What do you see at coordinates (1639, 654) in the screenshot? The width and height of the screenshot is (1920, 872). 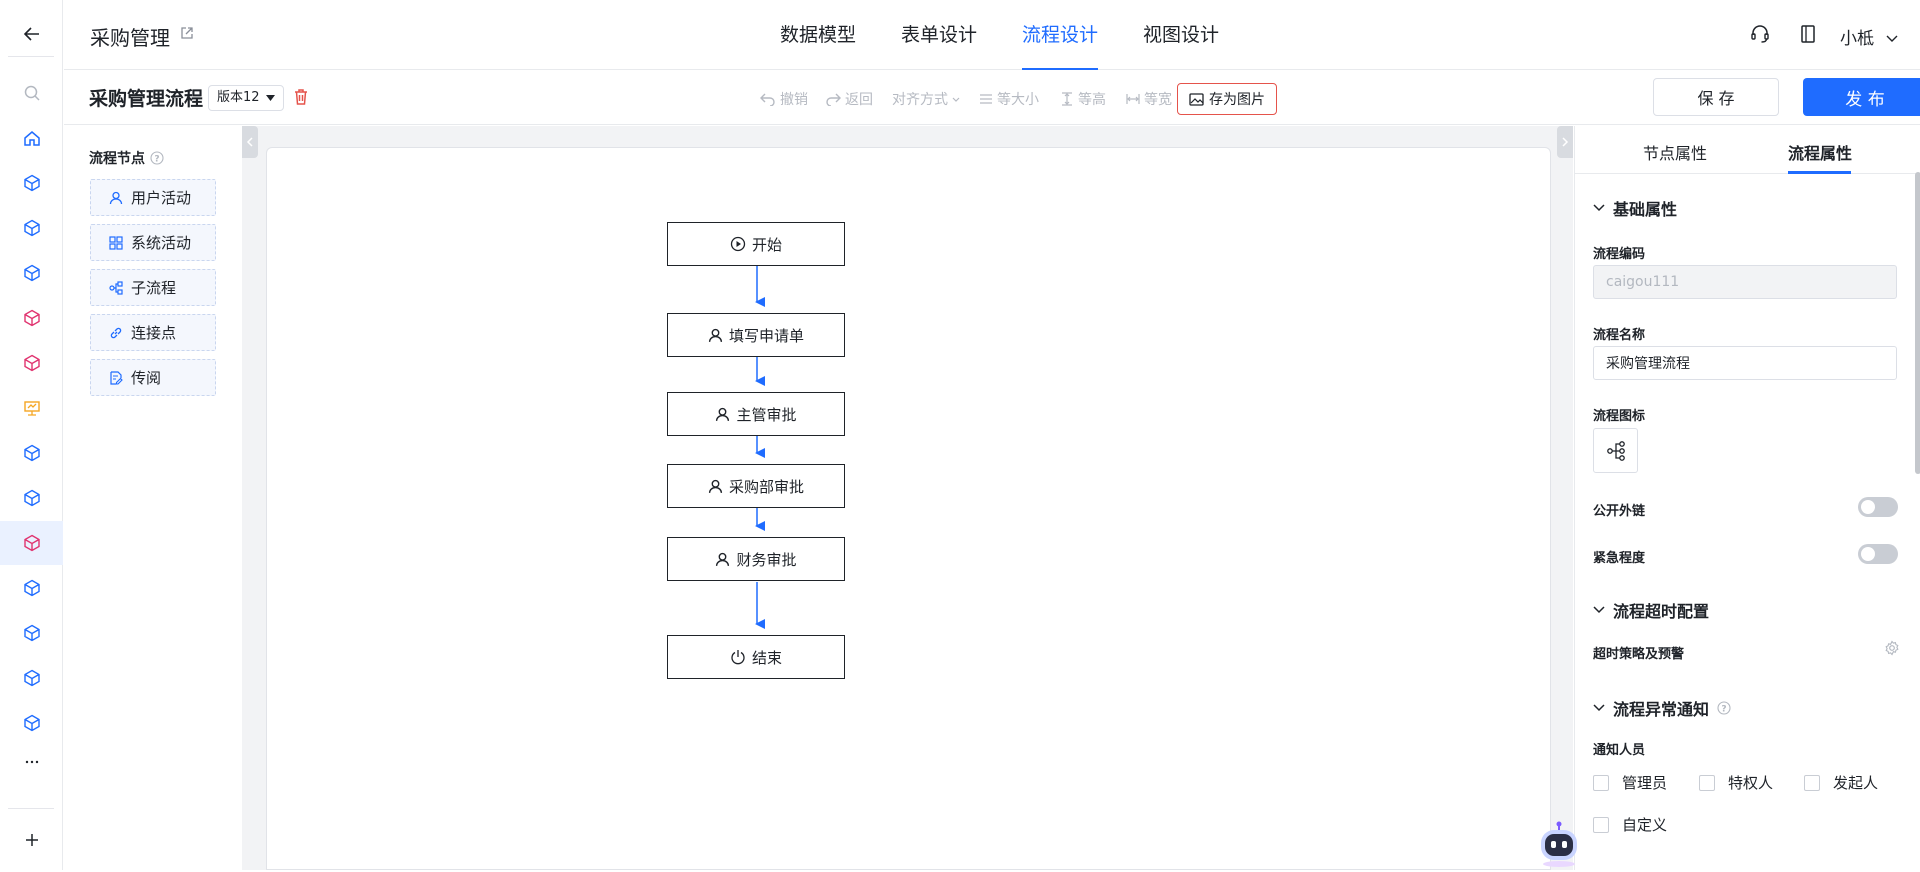 I see `timeout-policy-label: 超时策略及预警` at bounding box center [1639, 654].